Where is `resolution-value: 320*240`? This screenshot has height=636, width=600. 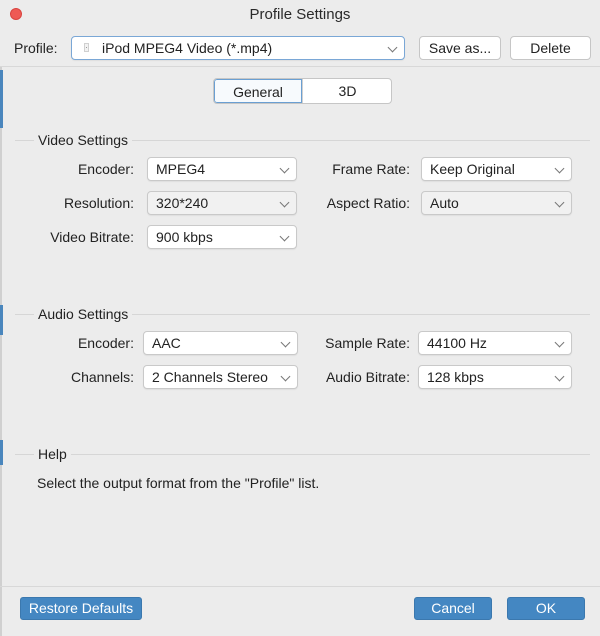
resolution-value: 320*240 is located at coordinates (182, 203).